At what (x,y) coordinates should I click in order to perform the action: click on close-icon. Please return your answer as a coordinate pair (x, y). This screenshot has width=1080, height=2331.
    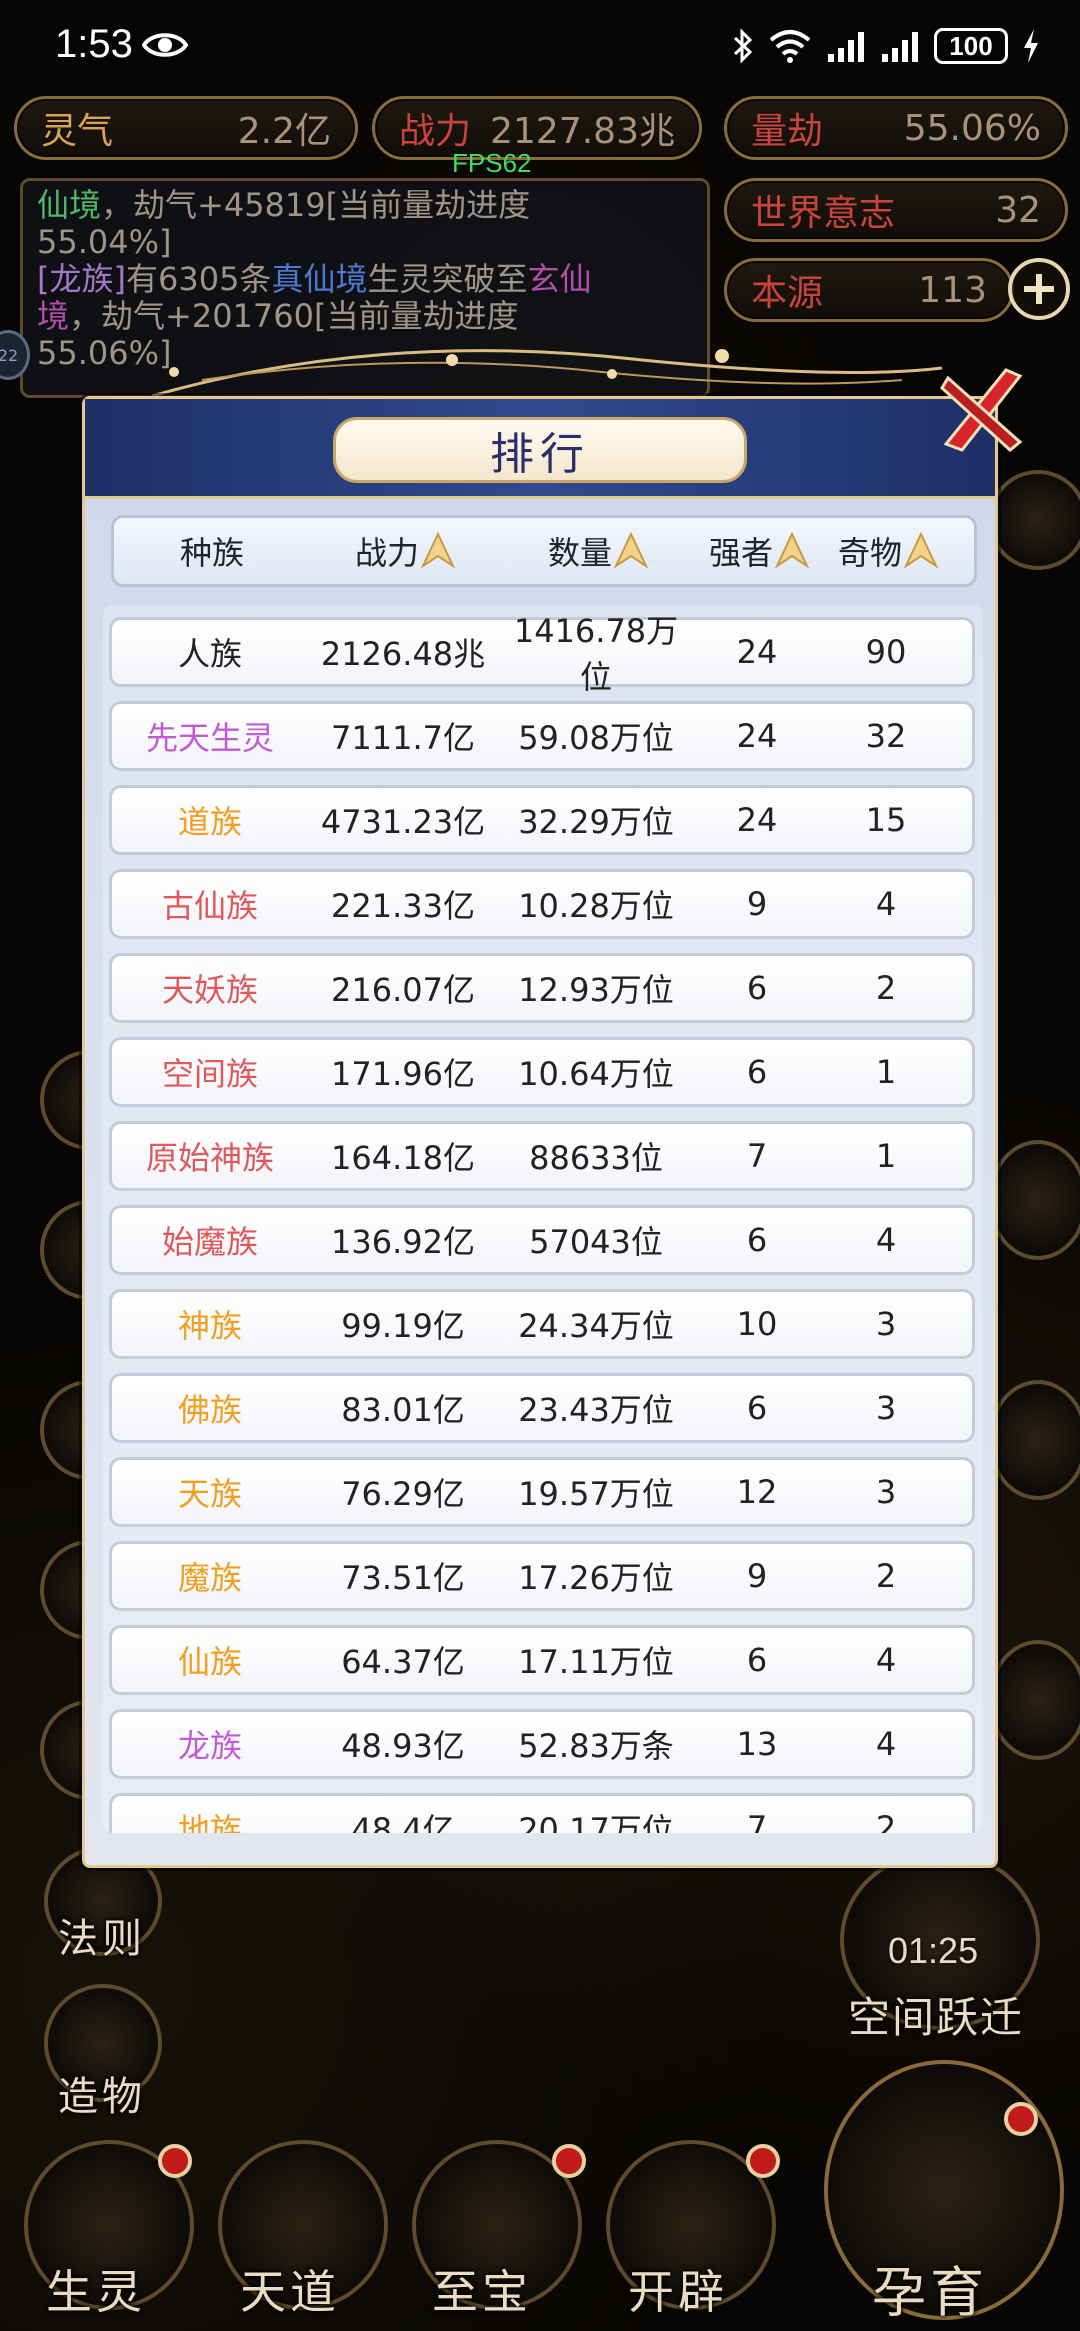
    Looking at the image, I should click on (983, 409).